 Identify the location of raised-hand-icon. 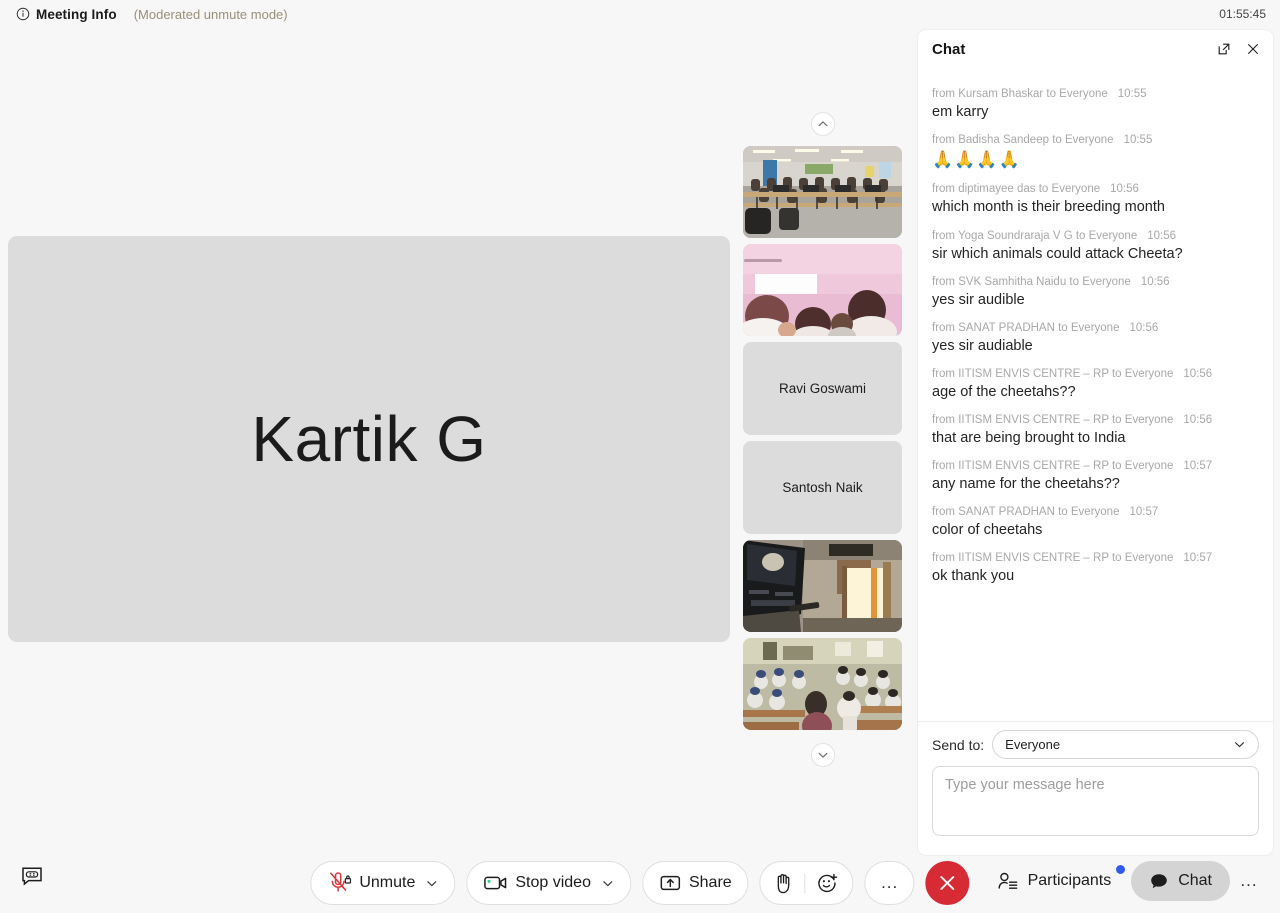
(784, 883).